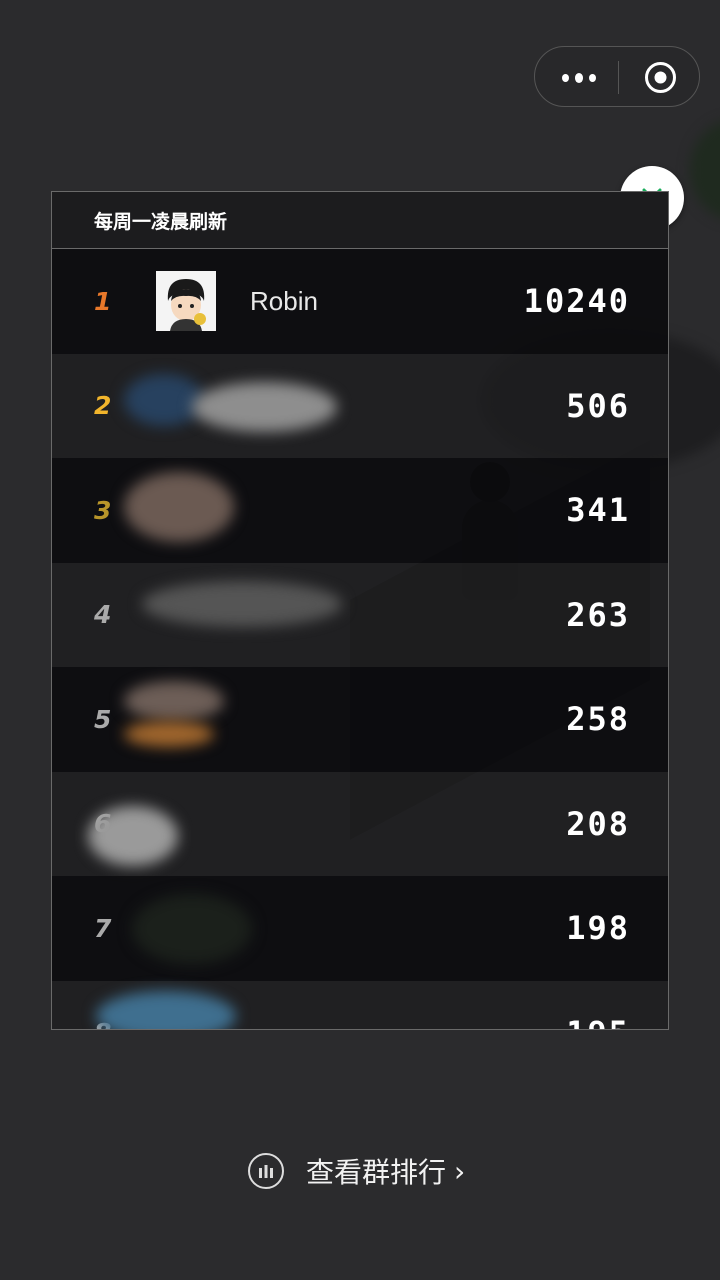 Image resolution: width=720 pixels, height=1280 pixels. What do you see at coordinates (705, 170) in the screenshot?
I see `background-shape` at bounding box center [705, 170].